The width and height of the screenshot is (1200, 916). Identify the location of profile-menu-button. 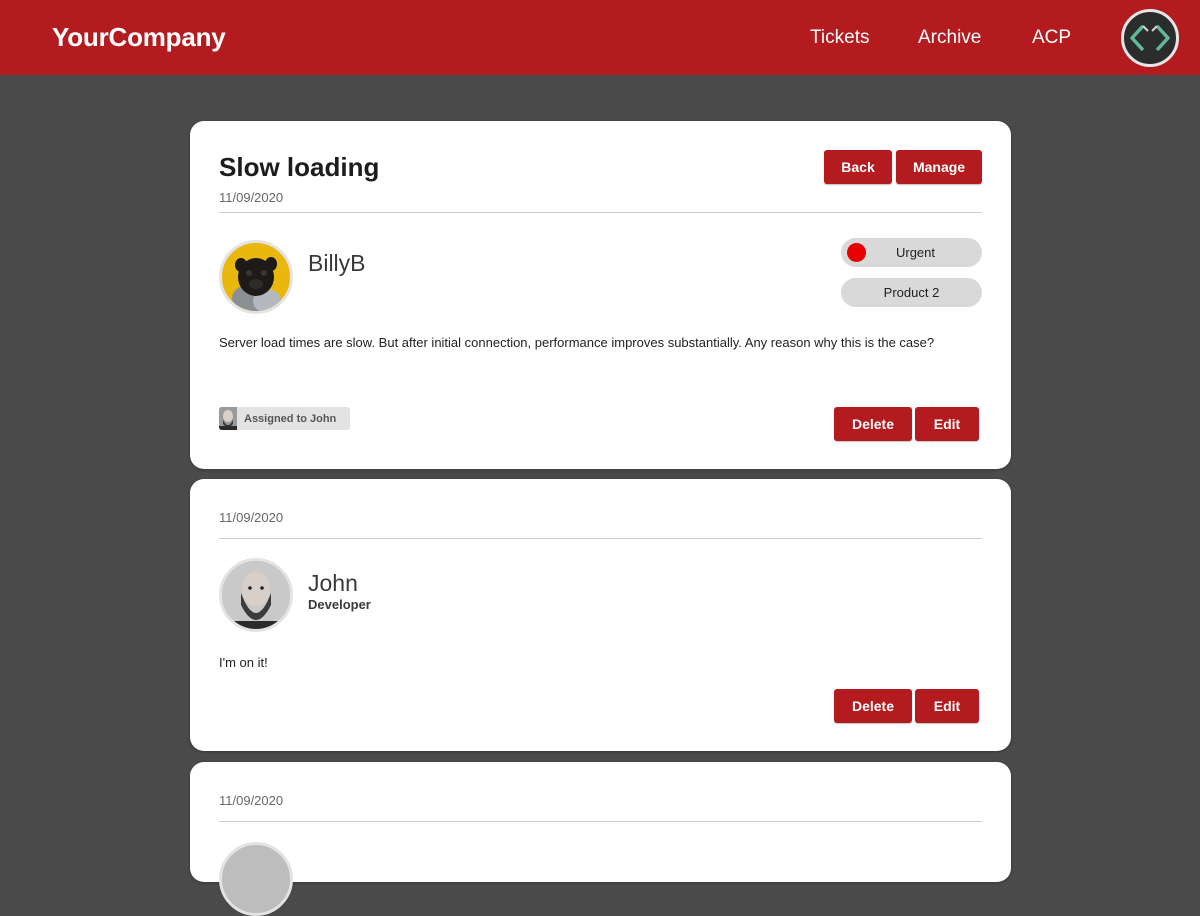
(1150, 38).